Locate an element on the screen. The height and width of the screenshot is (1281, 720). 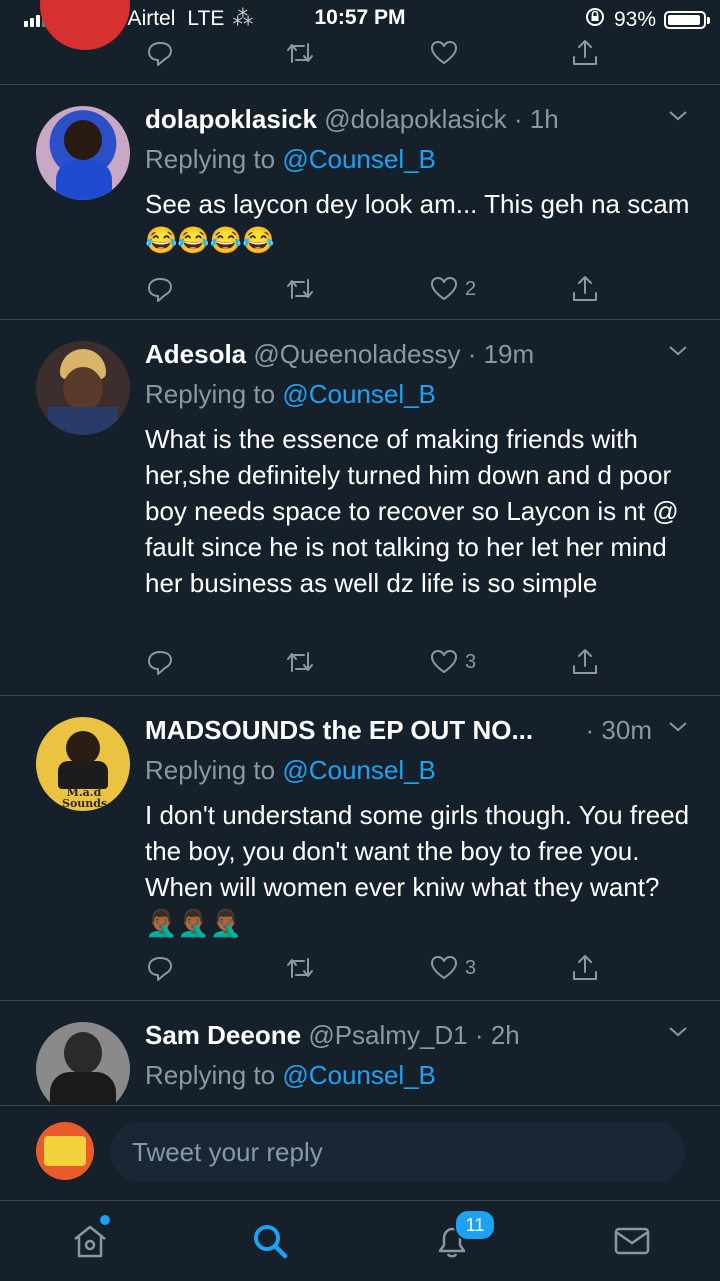
tweet-header: Adesola @Queenoladessy · 19m is located at coordinates (417, 354).